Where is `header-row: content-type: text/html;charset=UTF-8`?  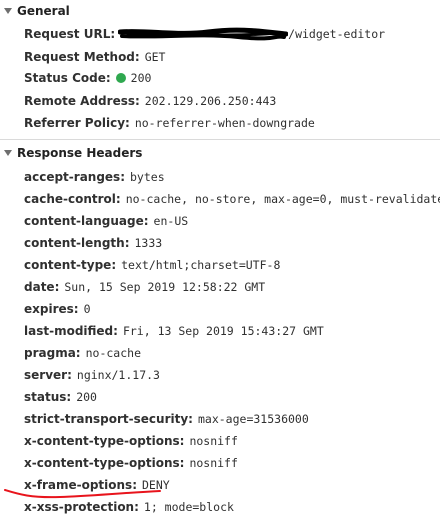 header-row: content-type: text/html;charset=UTF-8 is located at coordinates (232, 265).